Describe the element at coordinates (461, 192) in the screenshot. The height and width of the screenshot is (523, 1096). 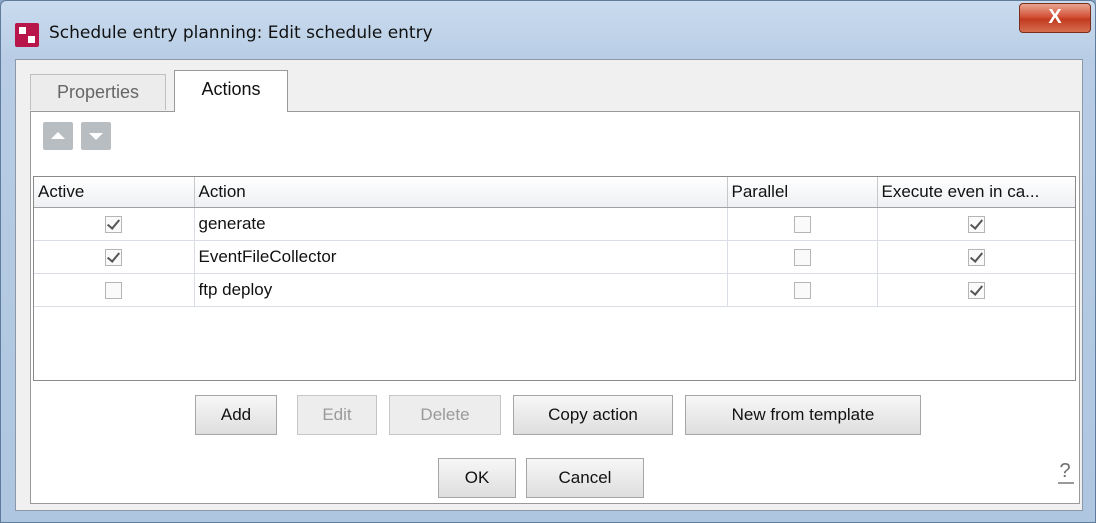
I see `column-header-action: Action` at that location.